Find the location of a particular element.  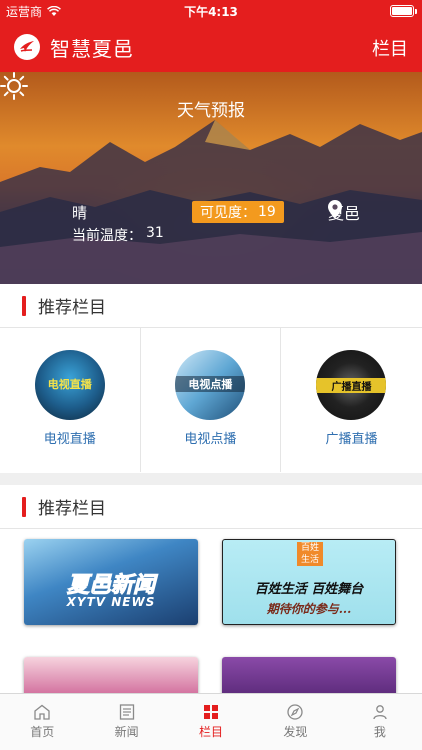

channel-tv-vod: 电视点播 电视点播 is located at coordinates (211, 400).